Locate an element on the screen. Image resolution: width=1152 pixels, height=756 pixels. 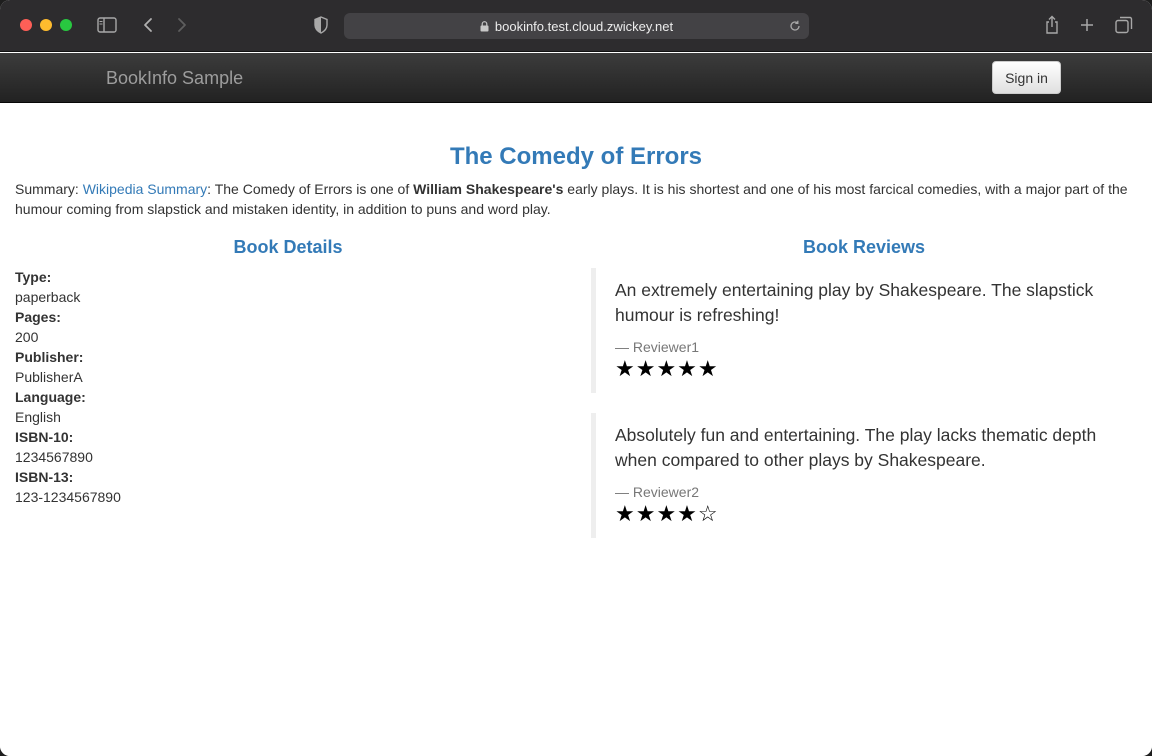
publisher-value: PublisherA is located at coordinates (49, 377).